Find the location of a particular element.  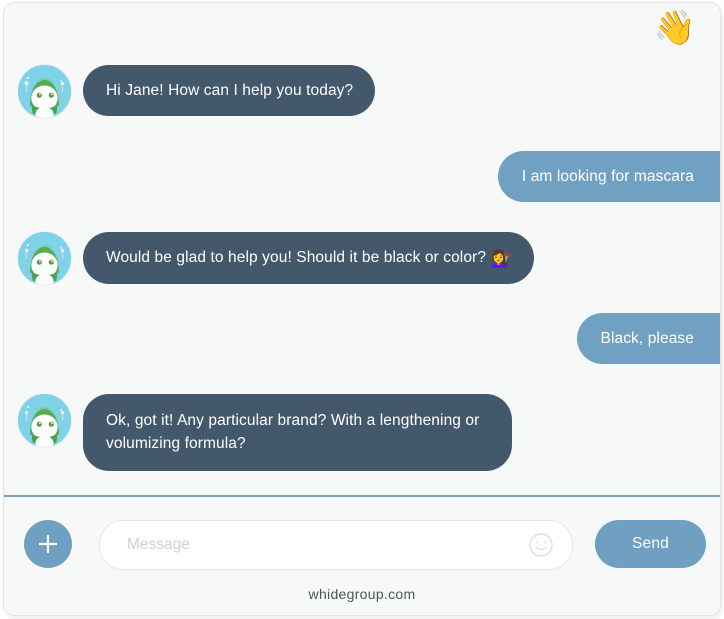

message-bubble-user: I am looking for mascara is located at coordinates (608, 176).